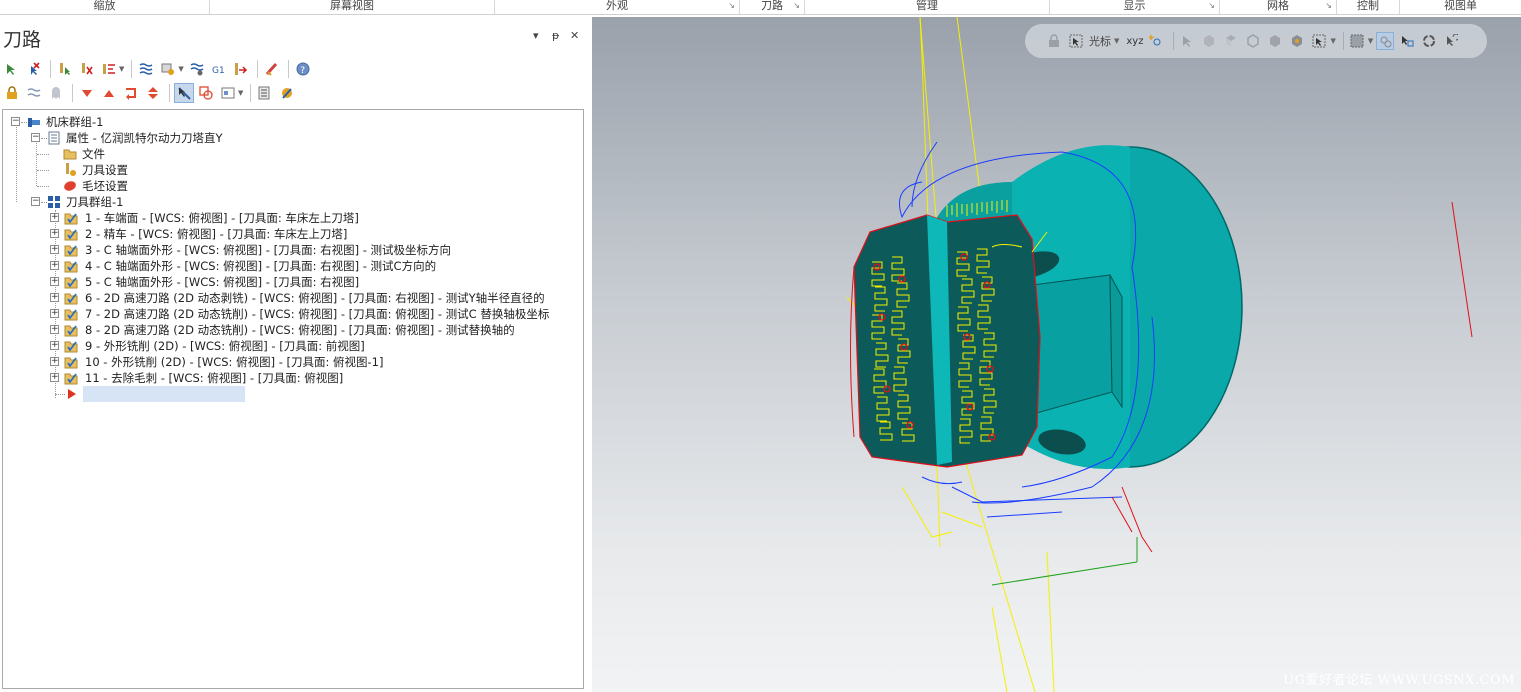  What do you see at coordinates (241, 69) in the screenshot?
I see `post-selected-icon` at bounding box center [241, 69].